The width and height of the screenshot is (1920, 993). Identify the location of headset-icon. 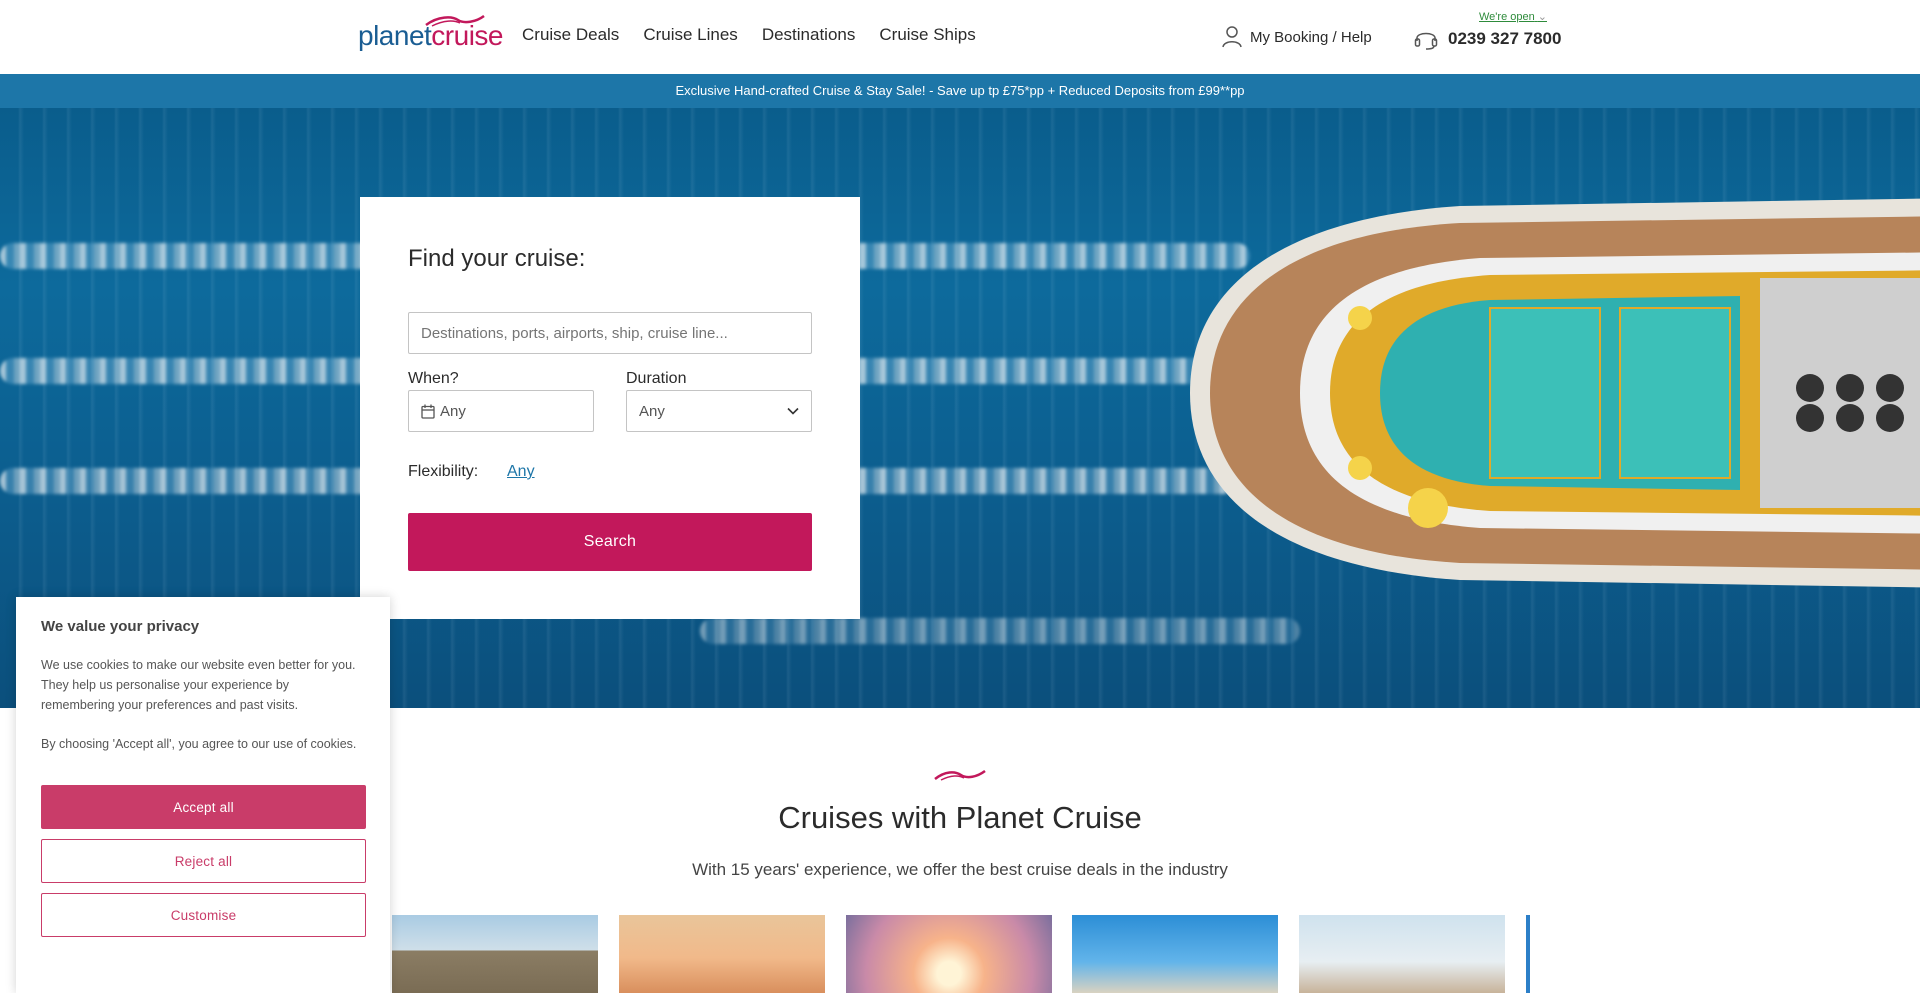
(1426, 41).